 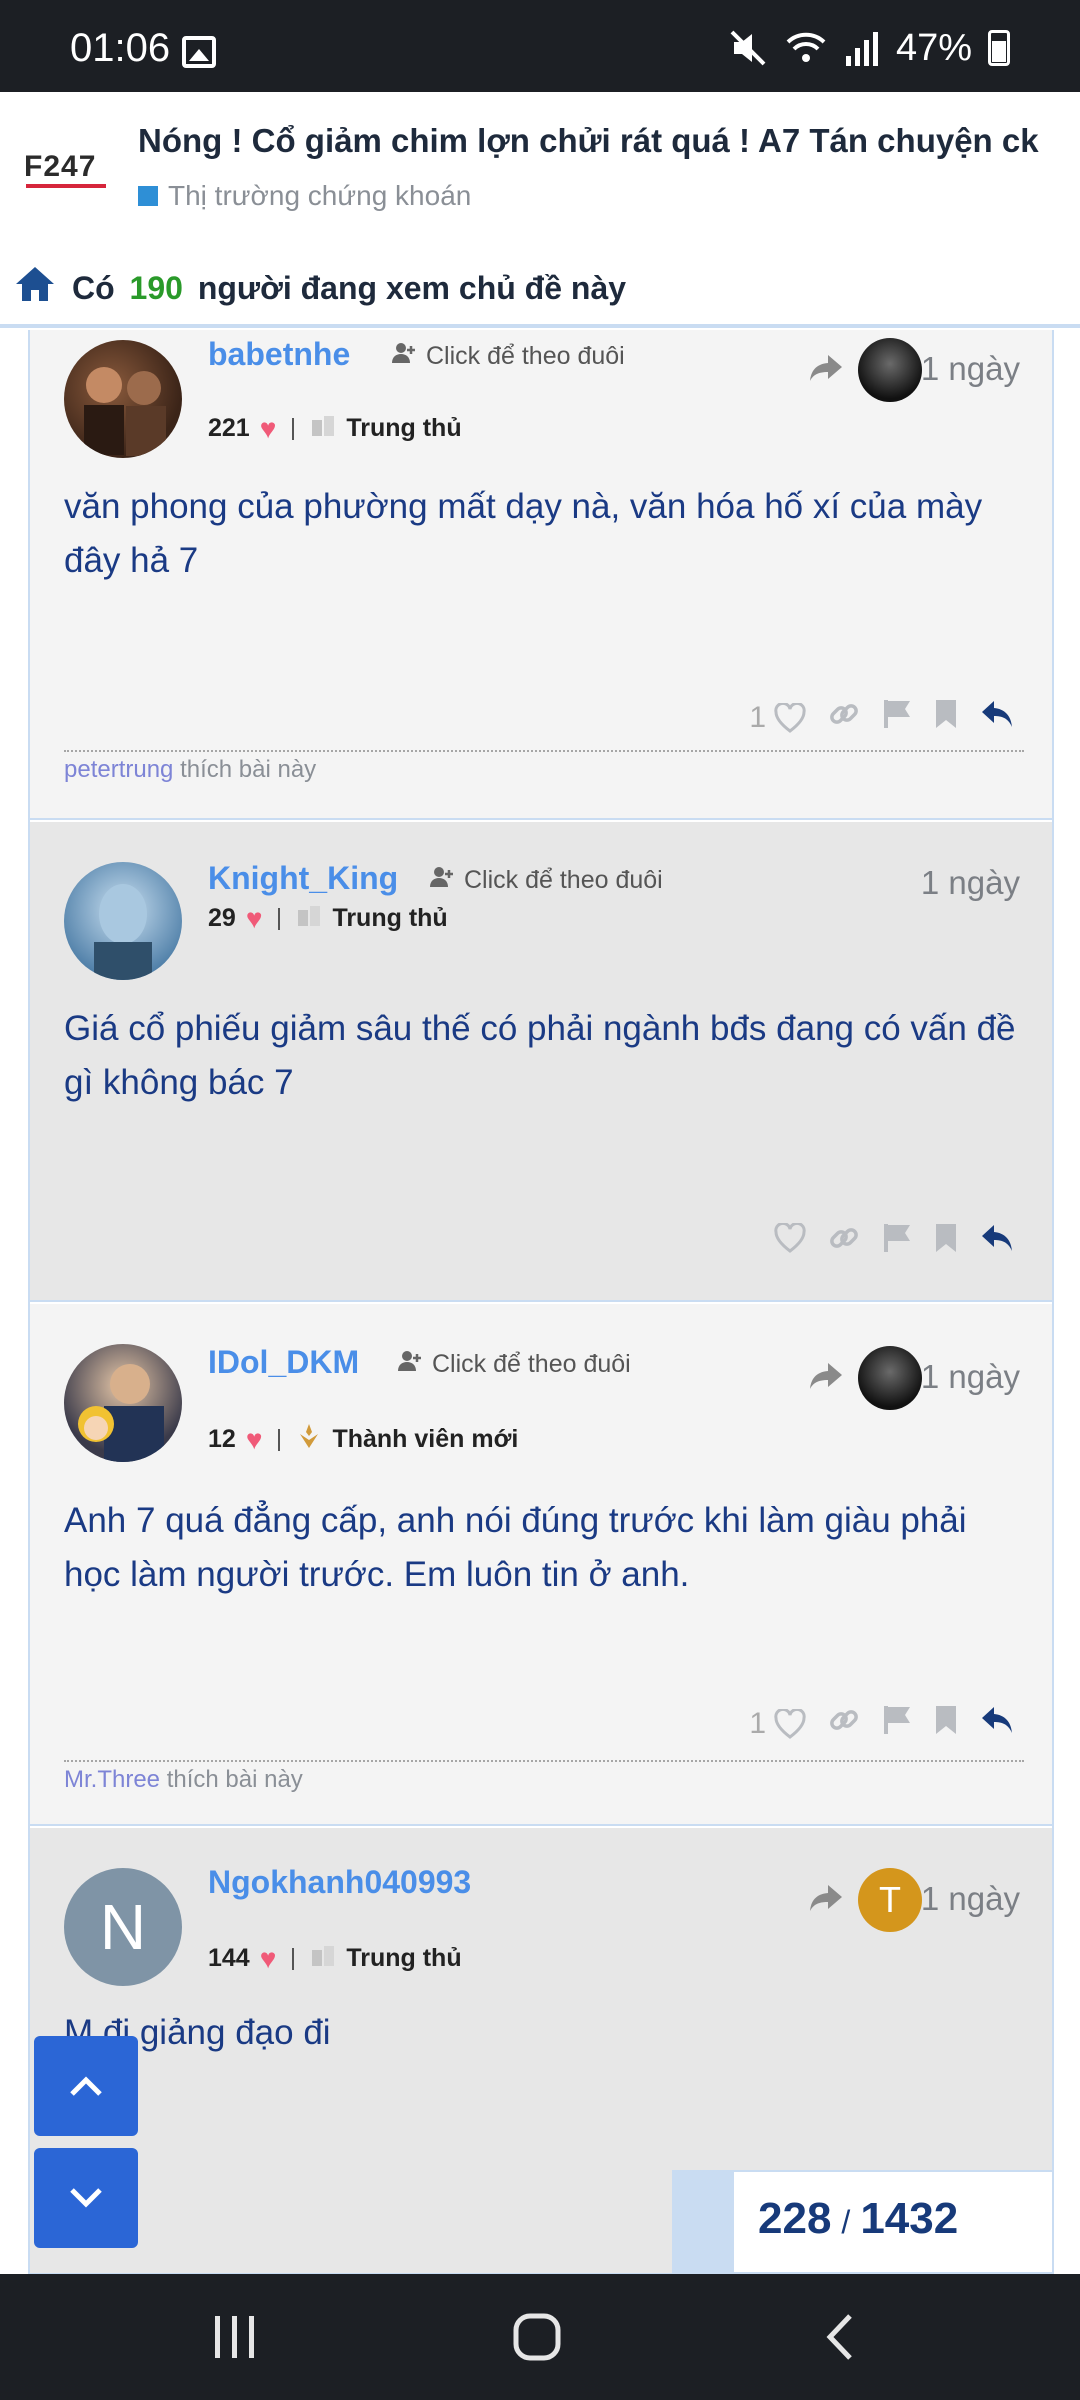 What do you see at coordinates (222, 918) in the screenshot?
I see `heart-count: 29` at bounding box center [222, 918].